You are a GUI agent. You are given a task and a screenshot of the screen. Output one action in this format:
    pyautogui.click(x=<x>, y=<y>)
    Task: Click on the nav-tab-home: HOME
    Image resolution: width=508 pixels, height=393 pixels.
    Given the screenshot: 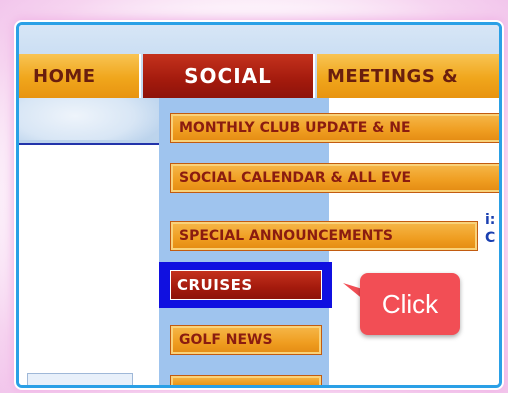 What is the action you would take?
    pyautogui.click(x=80, y=76)
    